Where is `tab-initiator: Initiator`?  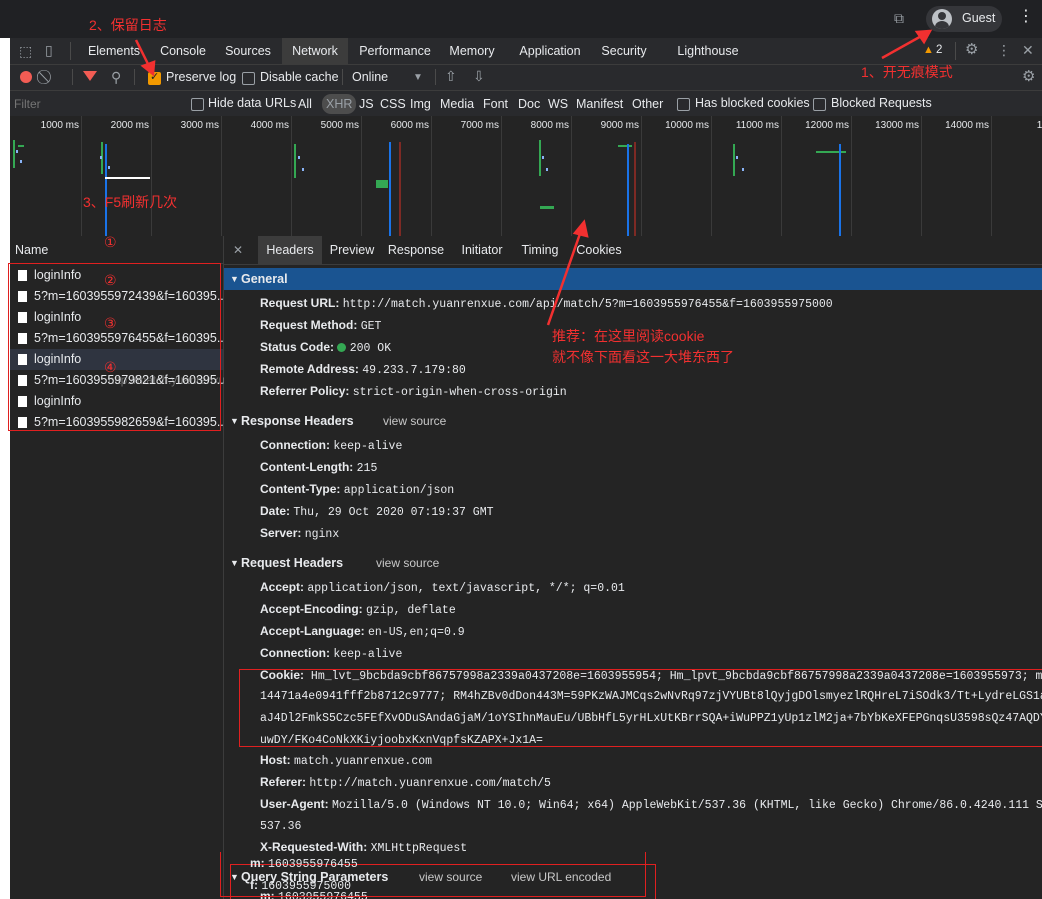
tab-initiator: Initiator is located at coordinates (482, 250).